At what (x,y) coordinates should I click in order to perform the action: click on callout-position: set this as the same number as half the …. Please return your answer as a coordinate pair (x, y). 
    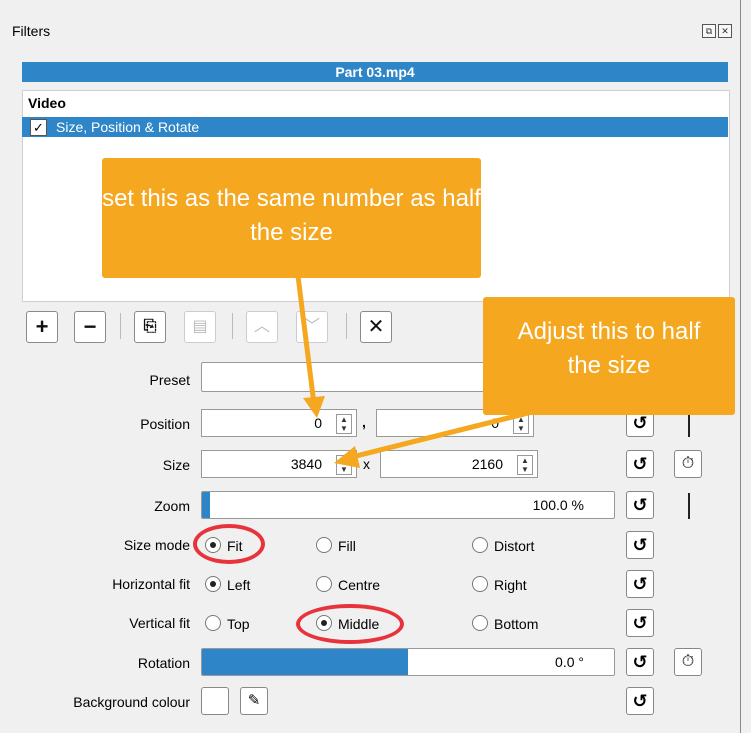
    Looking at the image, I should click on (291, 218).